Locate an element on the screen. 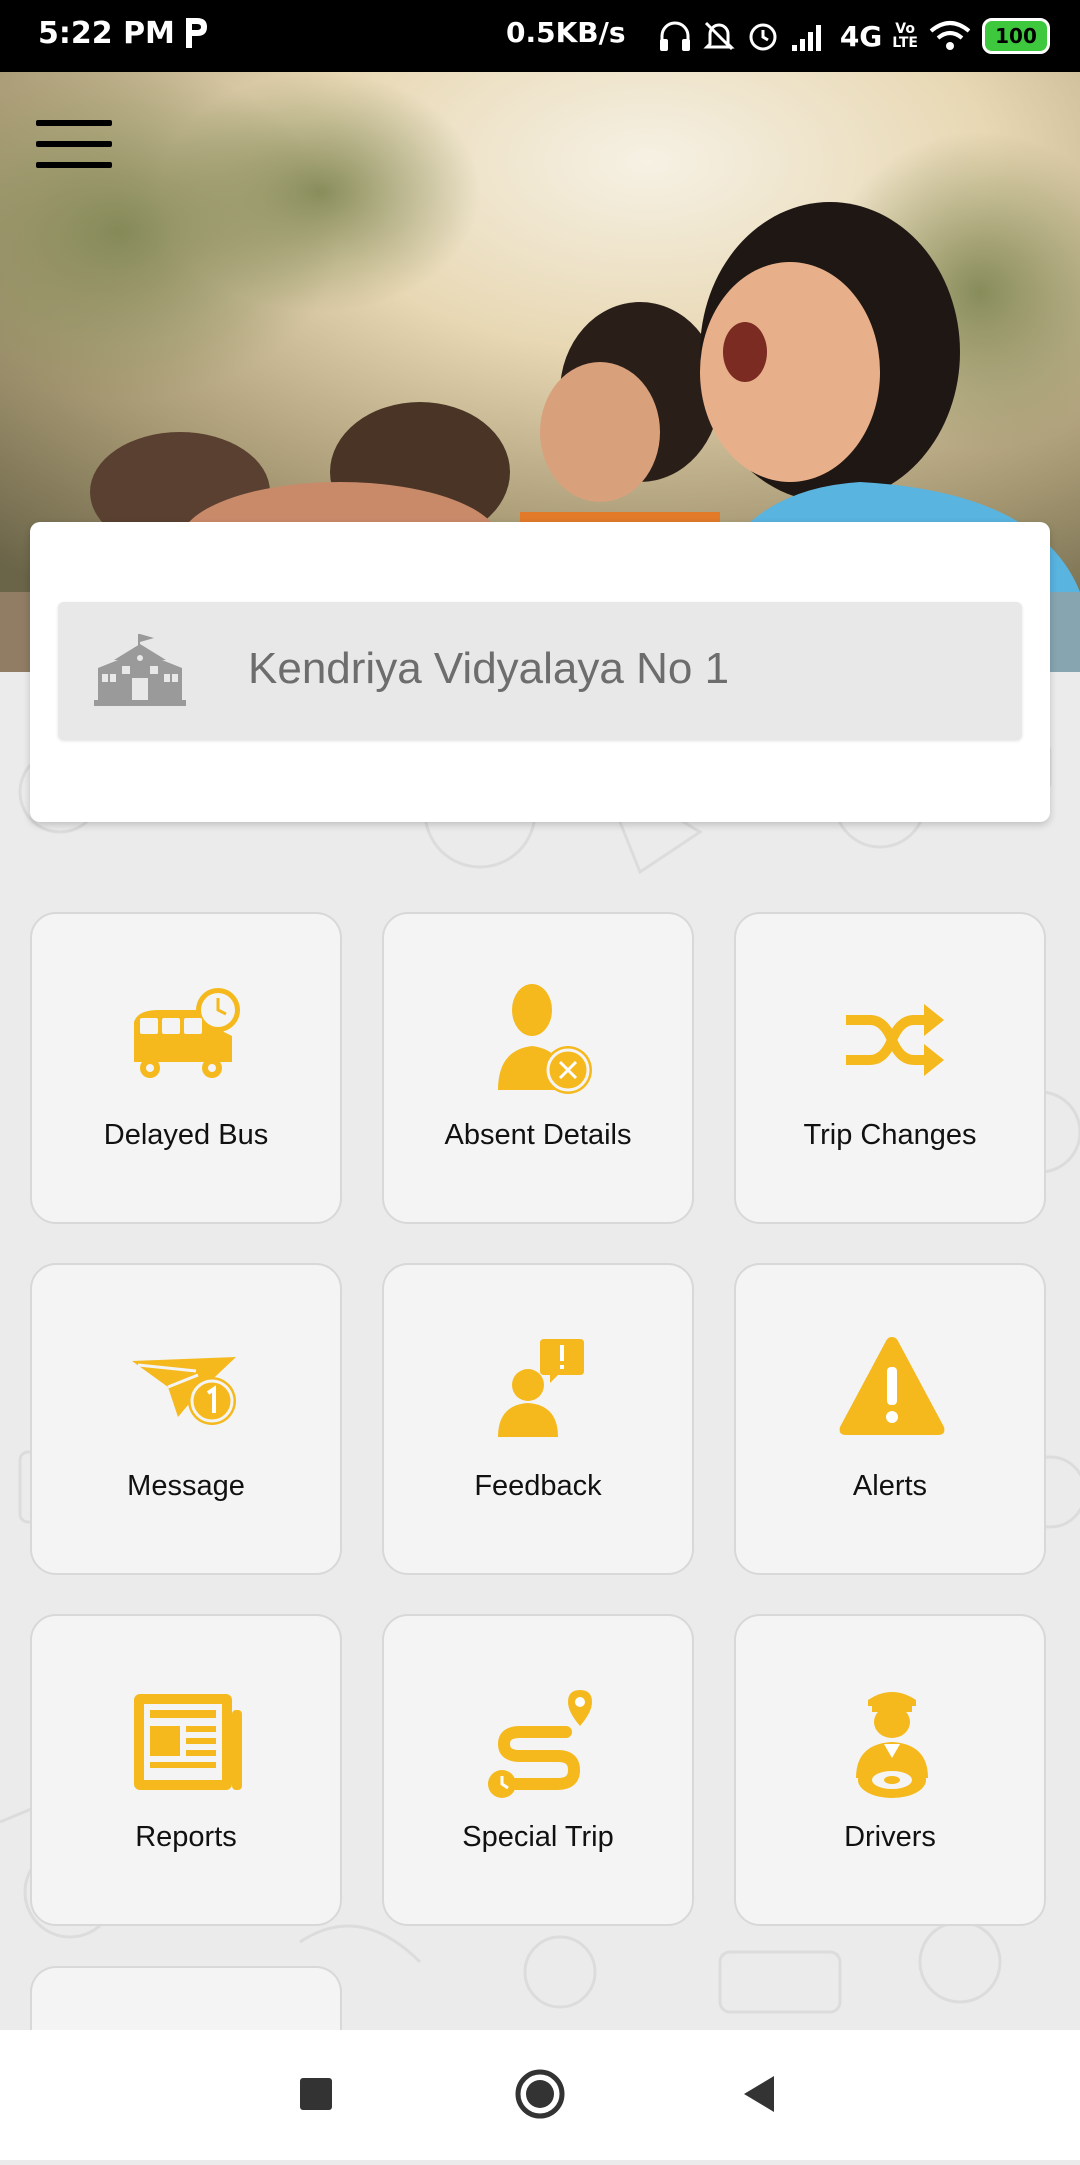 This screenshot has width=1080, height=2165. tile-drivers: Drivers is located at coordinates (890, 1770).